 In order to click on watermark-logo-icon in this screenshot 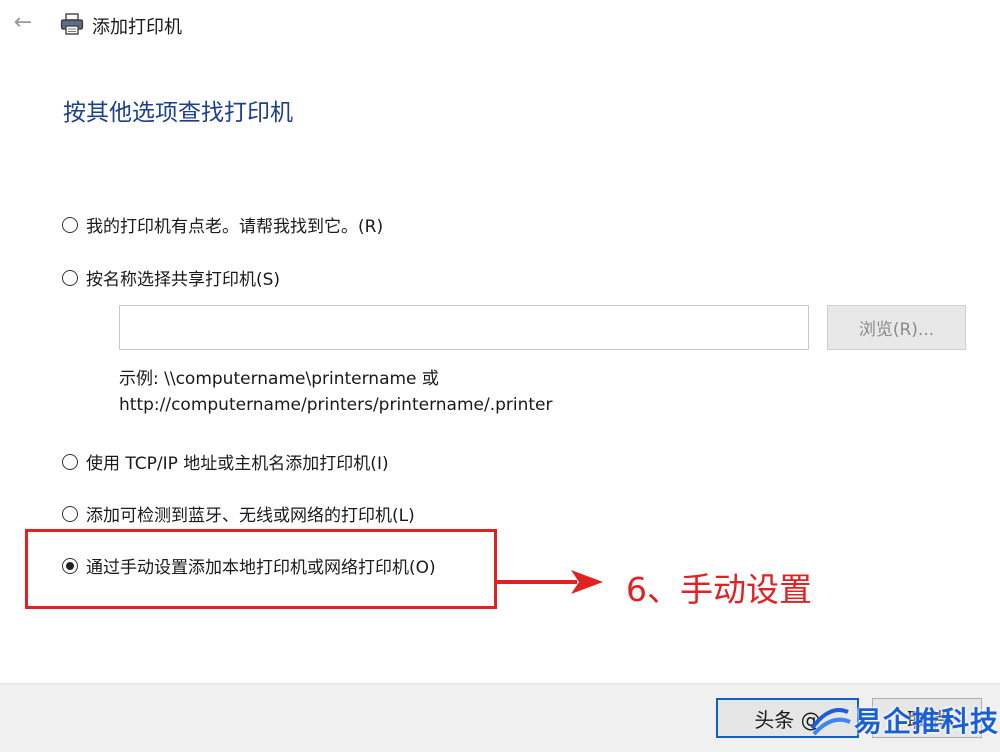, I will do `click(830, 722)`.